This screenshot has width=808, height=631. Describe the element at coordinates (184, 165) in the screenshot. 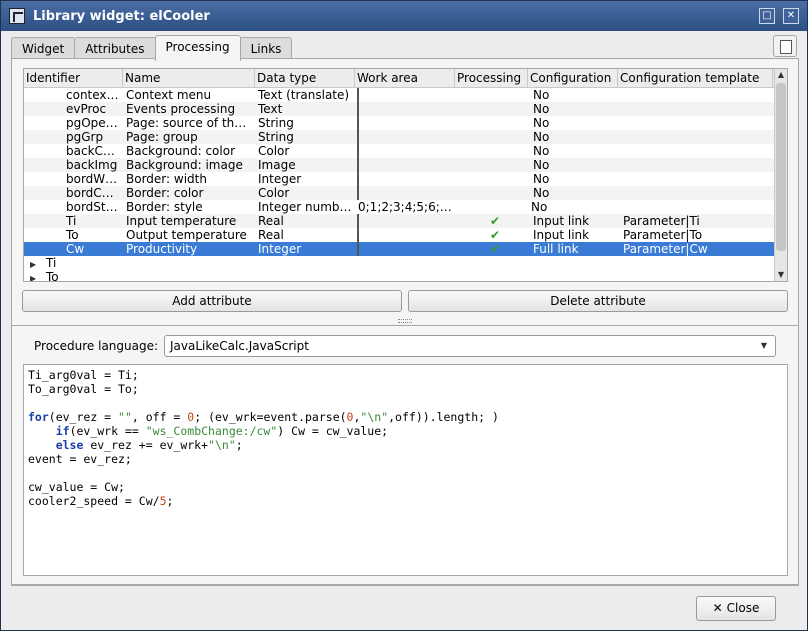

I see `cell-name: Background: image` at that location.